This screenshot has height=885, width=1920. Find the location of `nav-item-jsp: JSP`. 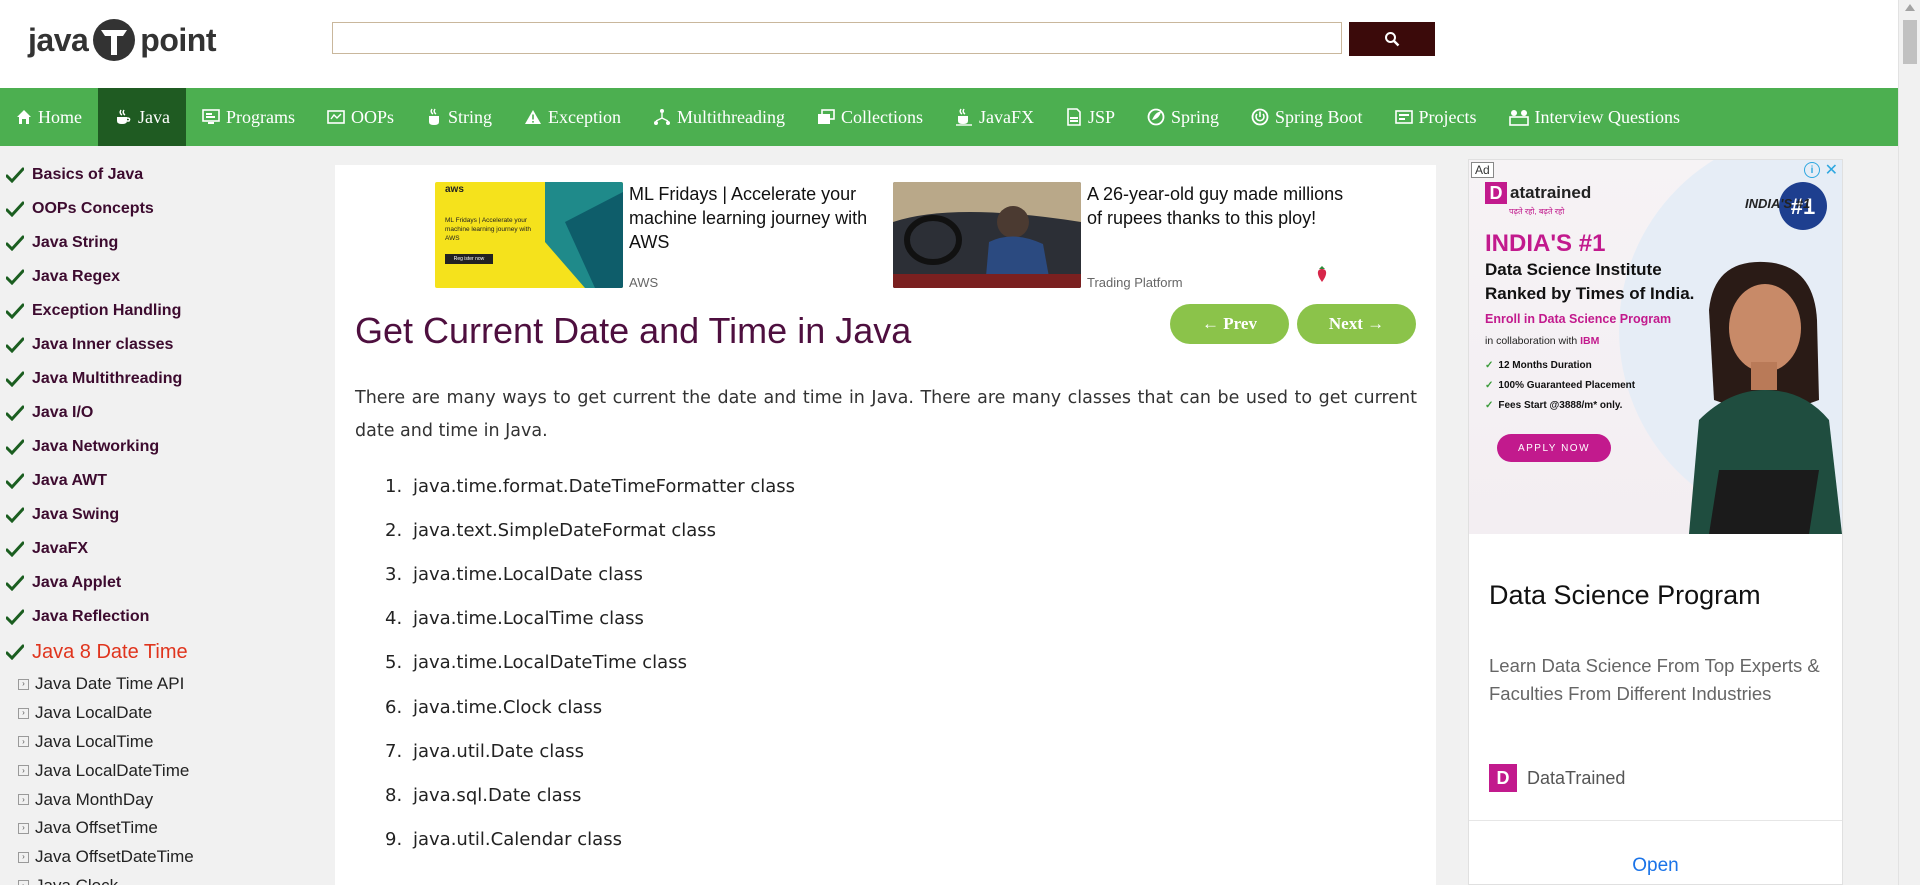

nav-item-jsp: JSP is located at coordinates (1090, 117).